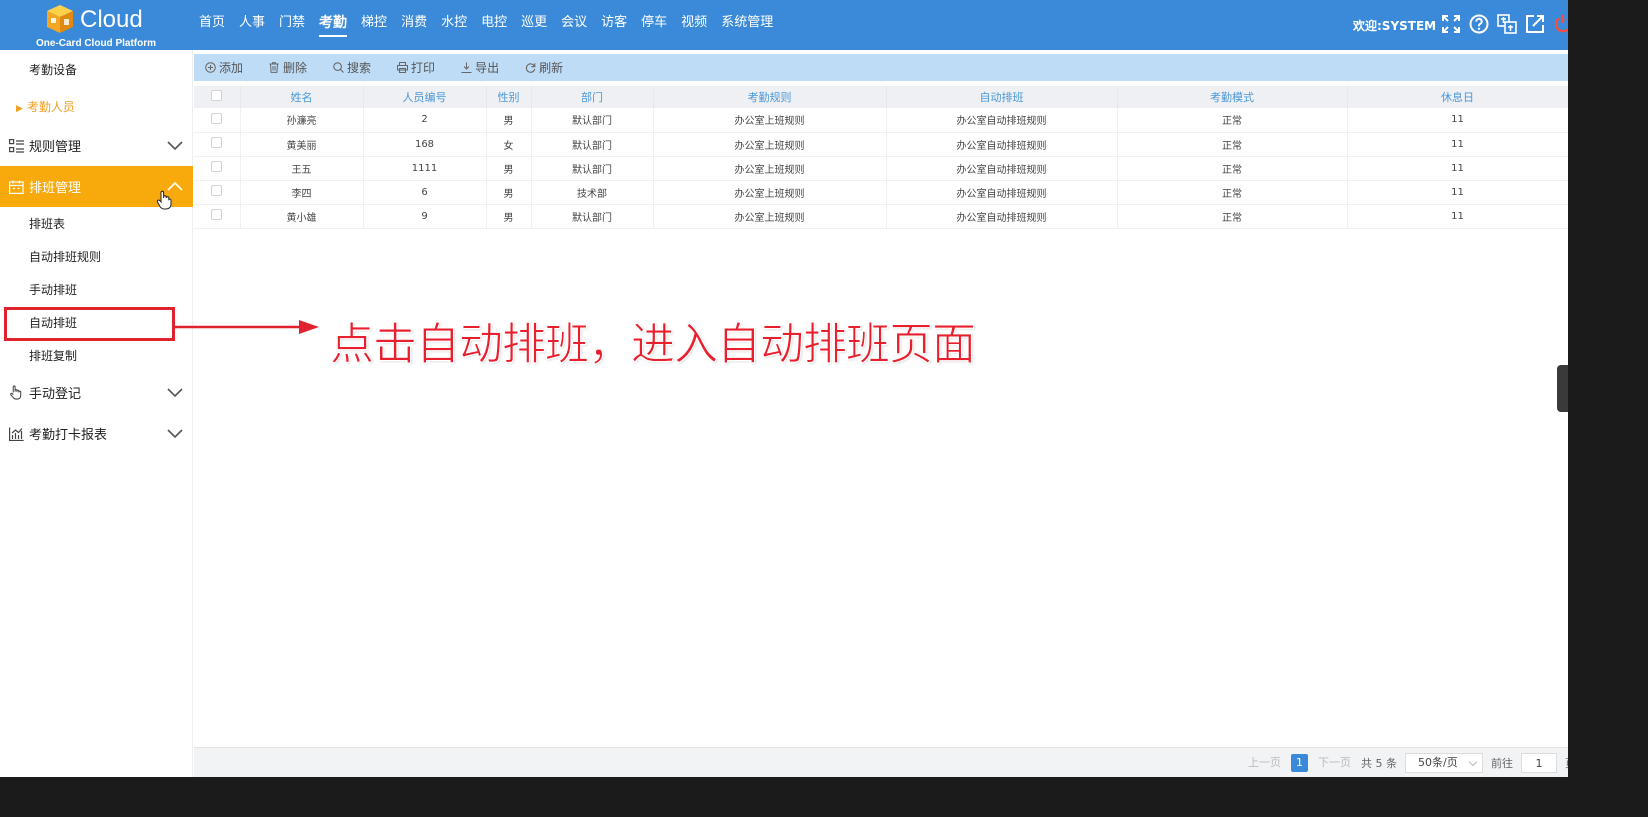  I want to click on nav-item-1: 人事, so click(252, 25).